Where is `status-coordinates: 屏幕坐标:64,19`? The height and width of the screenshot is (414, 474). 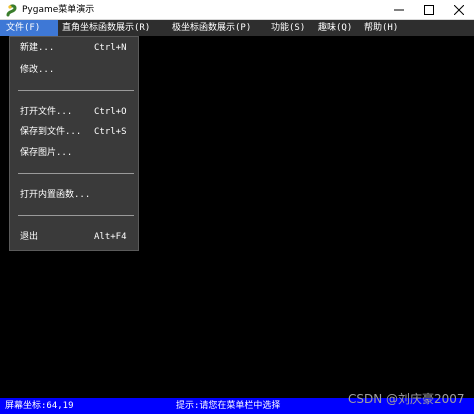
status-coordinates: 屏幕坐标:64,19 is located at coordinates (39, 406).